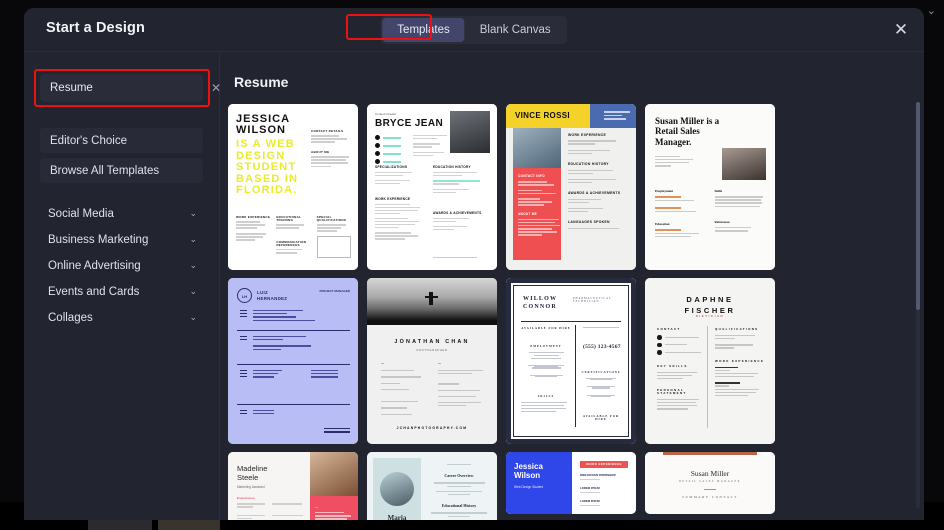 This screenshot has width=944, height=530. I want to click on search-box: ✕, so click(143, 88).